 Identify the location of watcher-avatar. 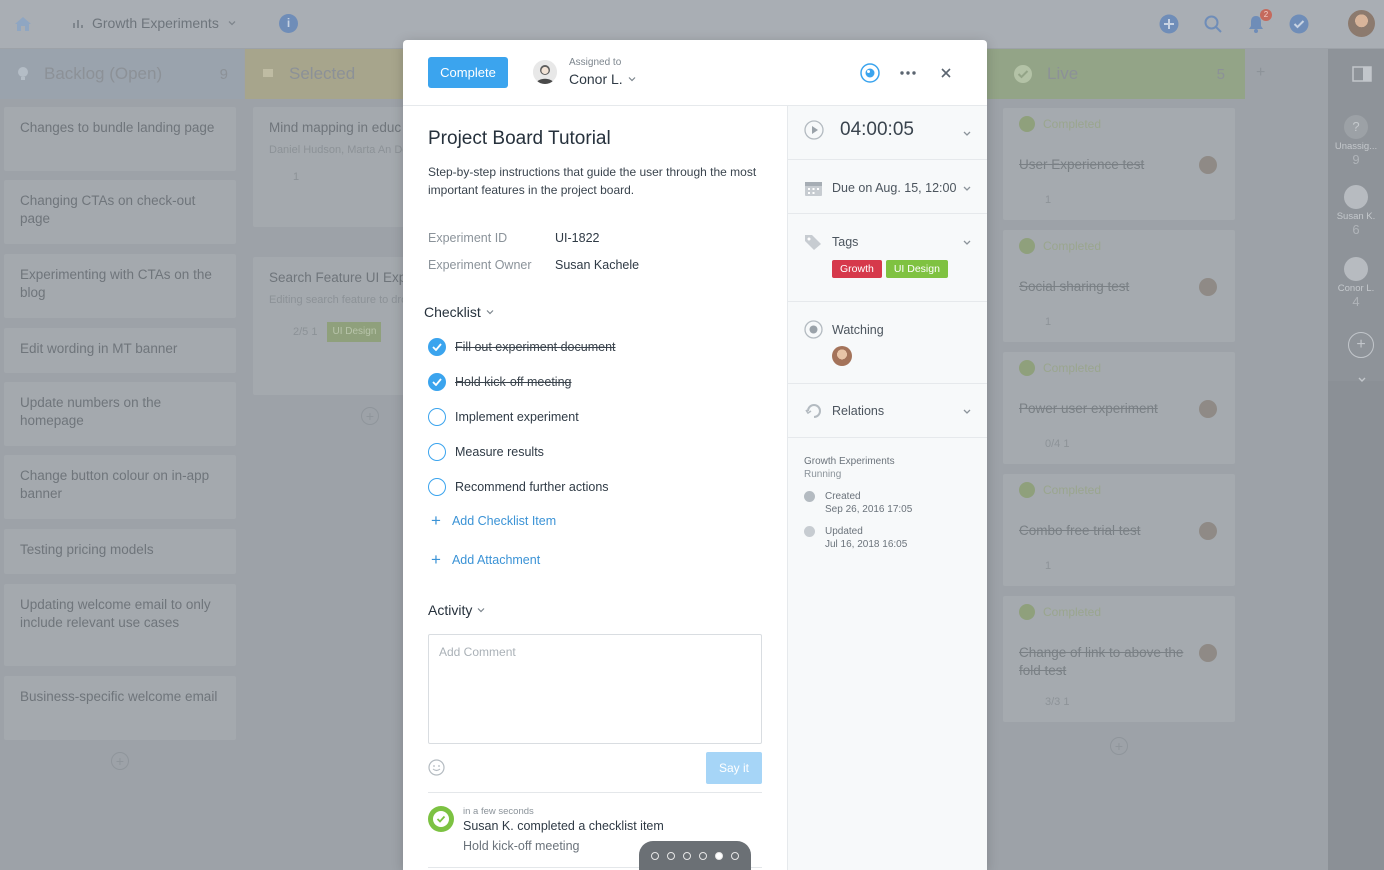
(842, 356).